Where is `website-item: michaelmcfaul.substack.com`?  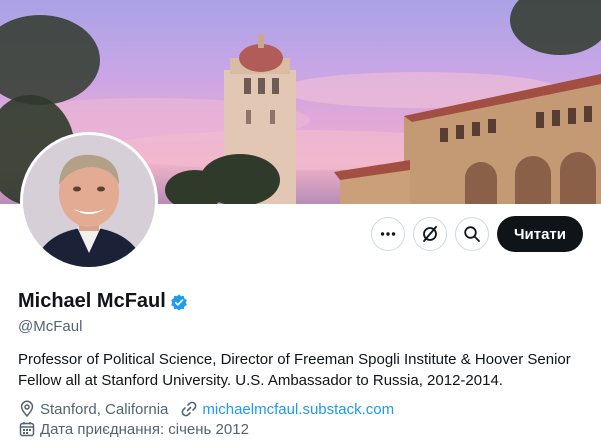 website-item: michaelmcfaul.substack.com is located at coordinates (287, 409).